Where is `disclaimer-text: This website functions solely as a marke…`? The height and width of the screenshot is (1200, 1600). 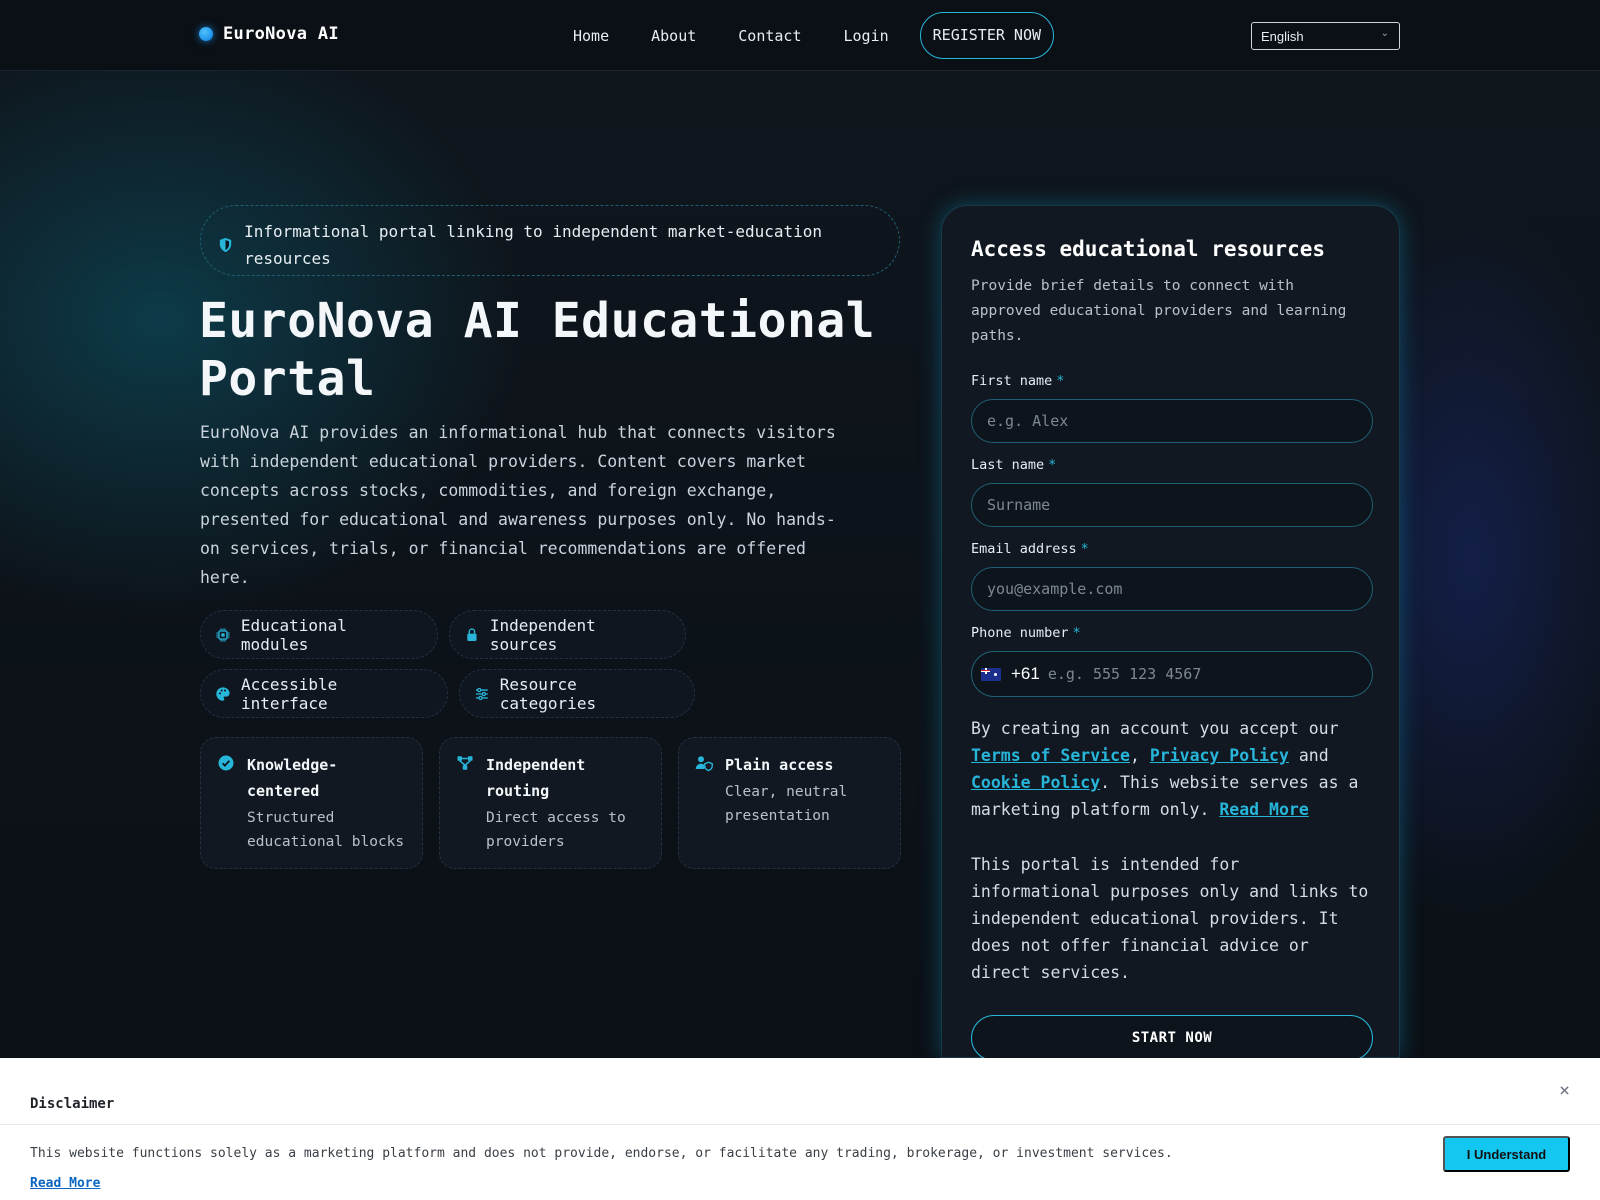 disclaimer-text: This website functions solely as a marke… is located at coordinates (601, 1153).